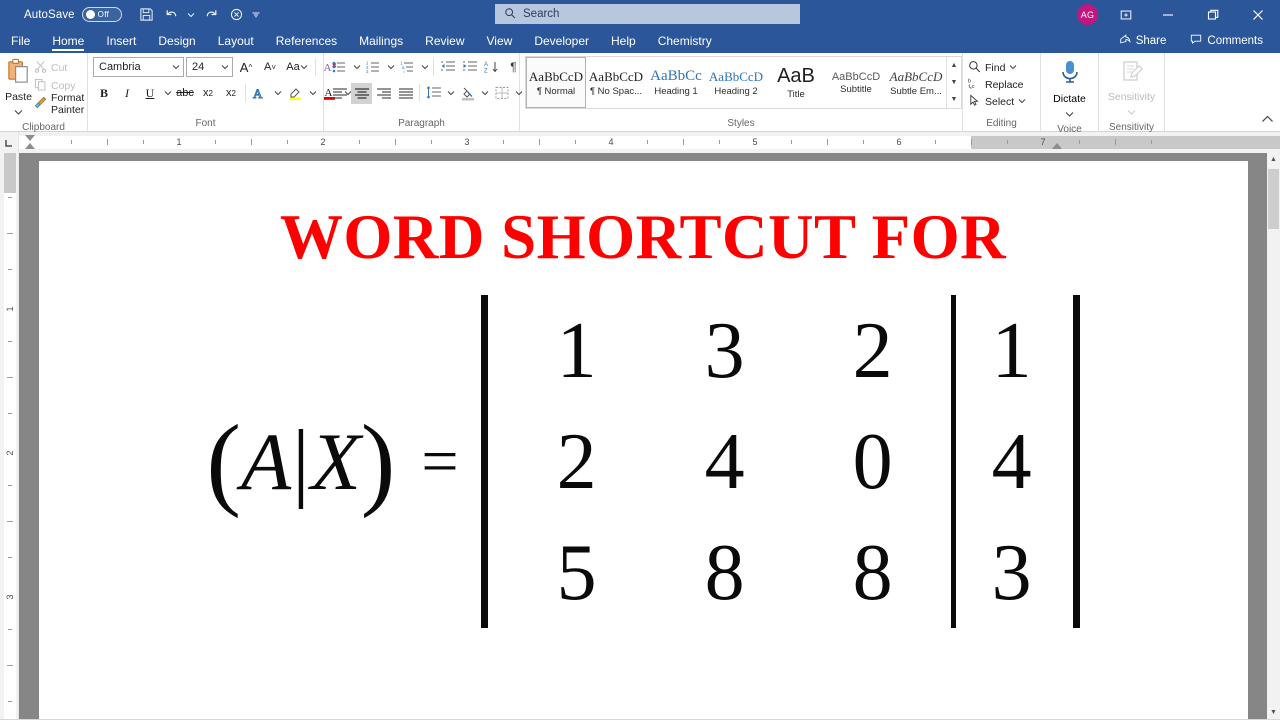  I want to click on avatar: AG, so click(1087, 14).